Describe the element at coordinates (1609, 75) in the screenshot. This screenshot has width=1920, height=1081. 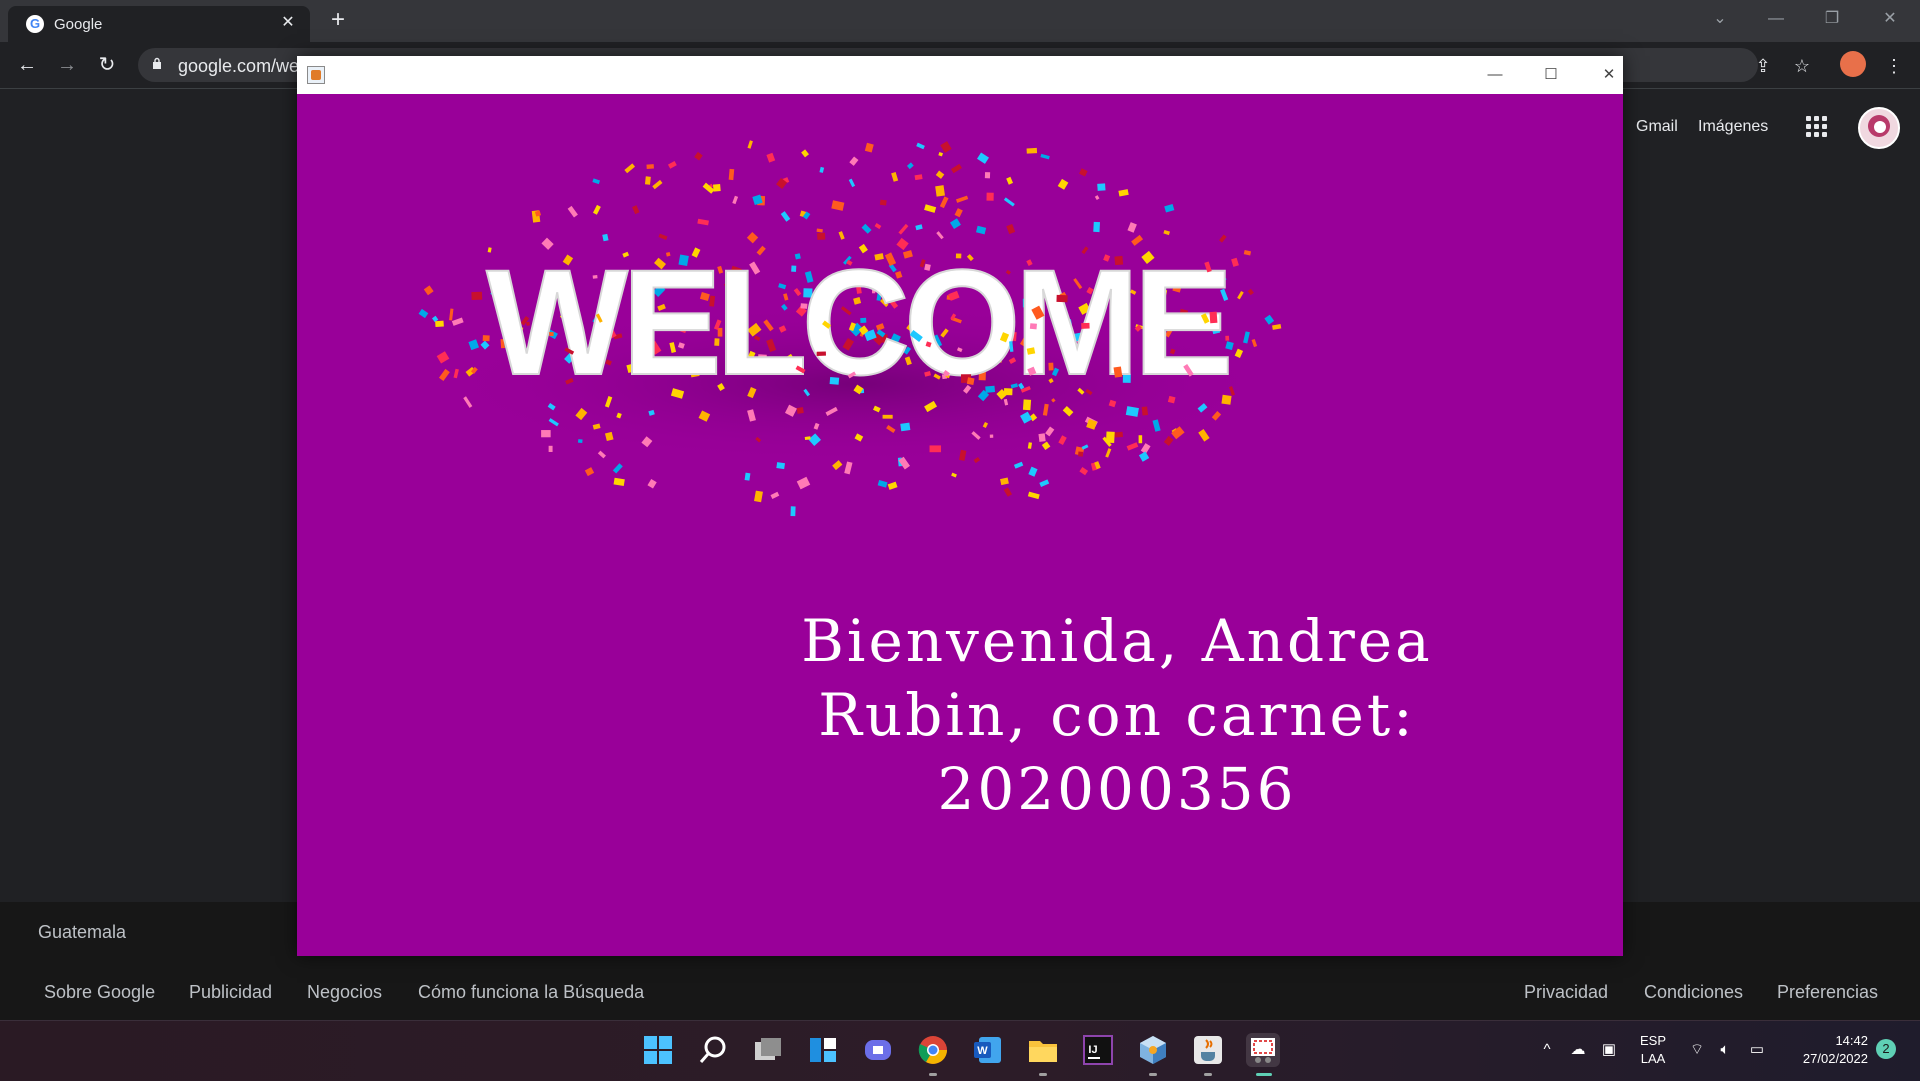
I see `dialog-close-icon: ✕` at that location.